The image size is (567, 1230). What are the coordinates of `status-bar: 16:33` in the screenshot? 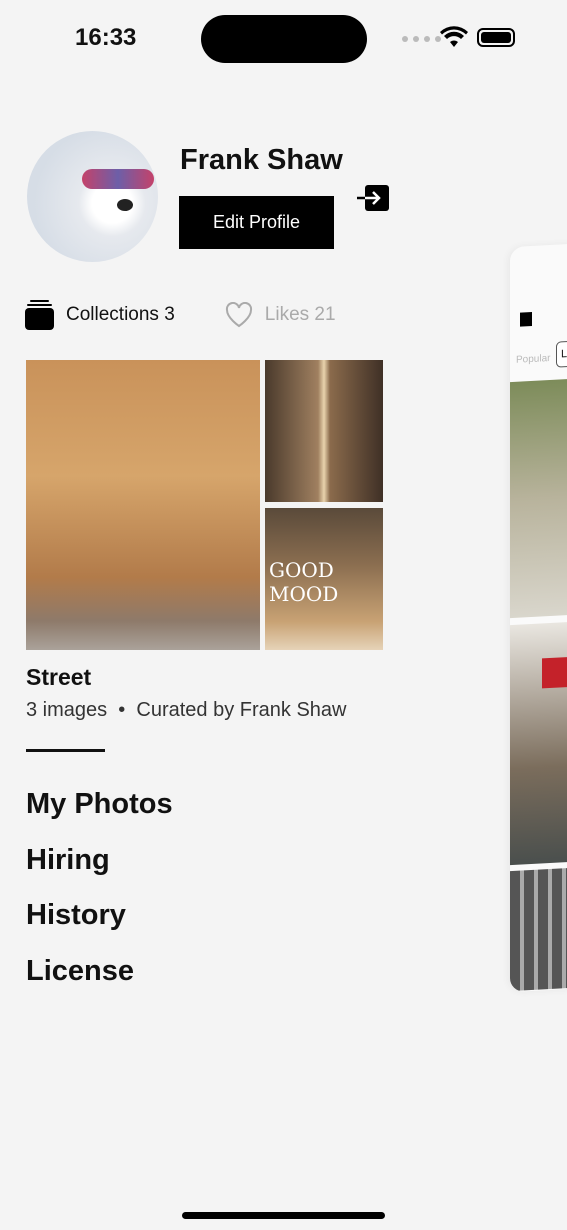 It's located at (283, 40).